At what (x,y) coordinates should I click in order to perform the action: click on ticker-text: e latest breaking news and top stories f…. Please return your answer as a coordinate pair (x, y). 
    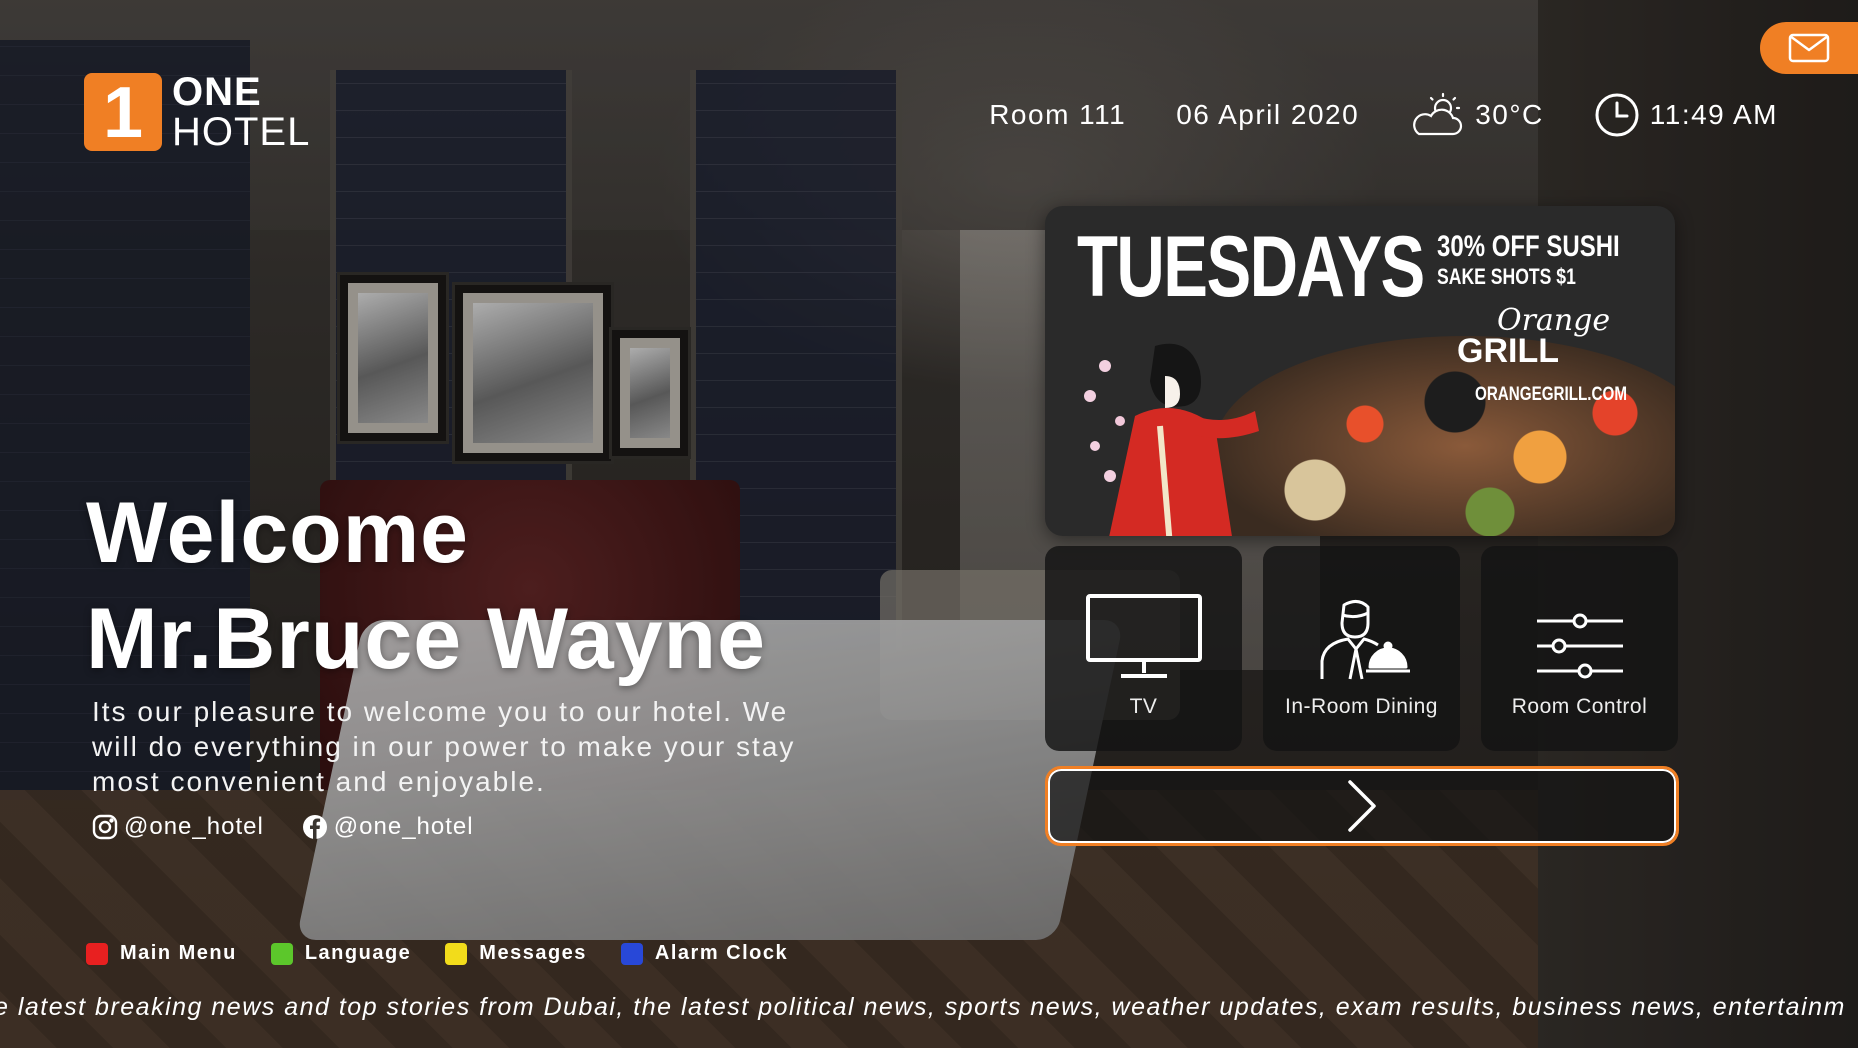
    Looking at the image, I should click on (923, 1007).